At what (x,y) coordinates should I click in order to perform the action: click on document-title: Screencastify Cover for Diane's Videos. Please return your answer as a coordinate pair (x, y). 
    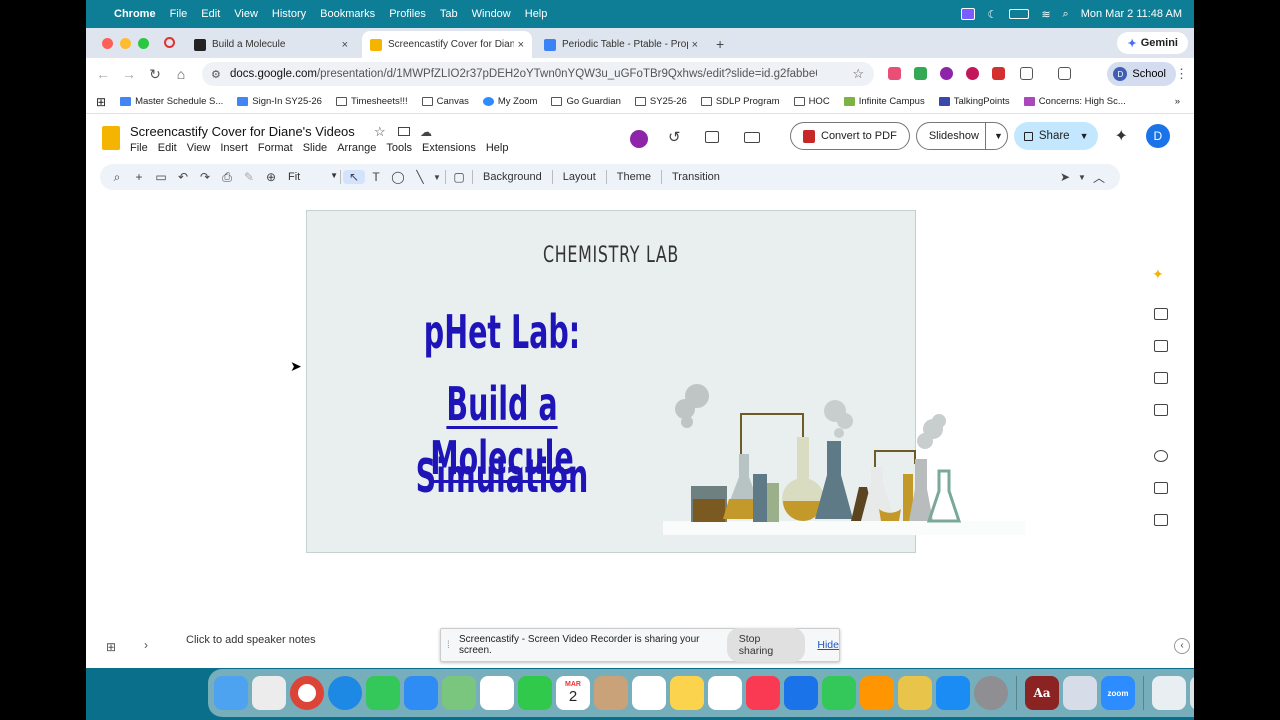
    Looking at the image, I should click on (242, 131).